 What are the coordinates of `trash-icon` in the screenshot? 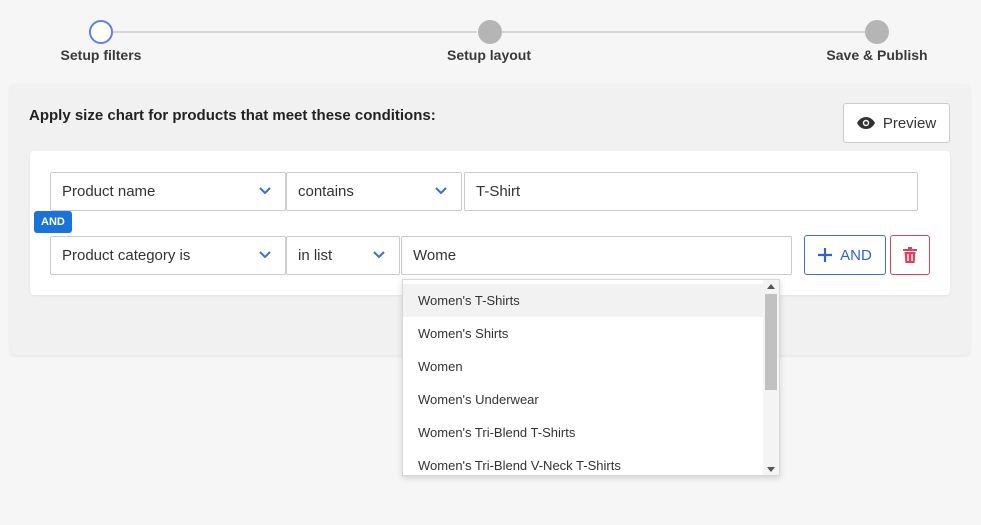 It's located at (910, 255).